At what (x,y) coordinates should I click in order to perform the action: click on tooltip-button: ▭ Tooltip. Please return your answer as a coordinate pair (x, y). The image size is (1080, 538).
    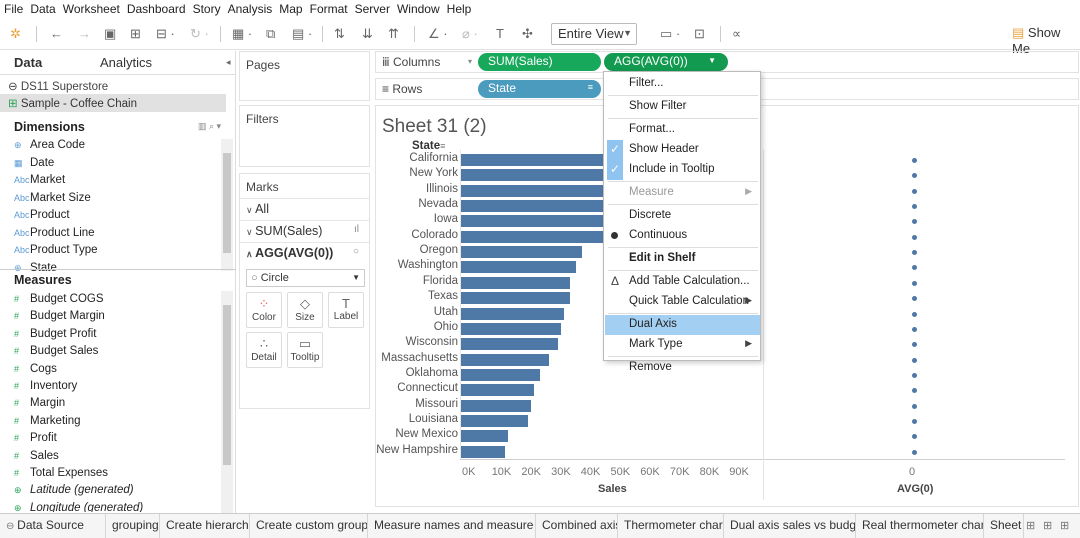
    Looking at the image, I should click on (305, 350).